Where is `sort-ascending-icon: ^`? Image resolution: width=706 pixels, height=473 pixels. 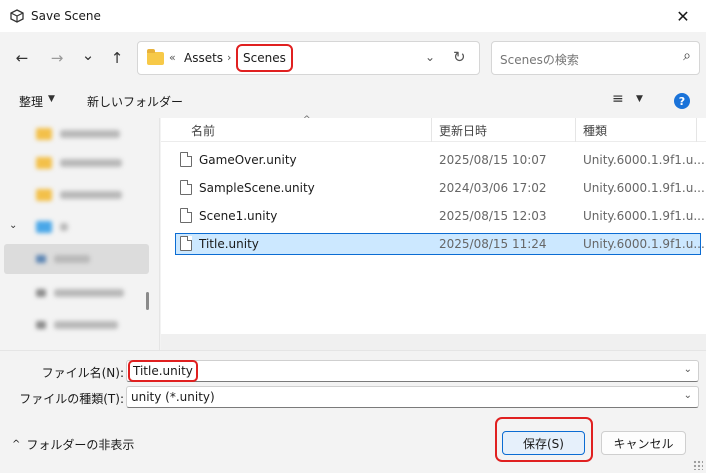
sort-ascending-icon: ^ is located at coordinates (307, 120).